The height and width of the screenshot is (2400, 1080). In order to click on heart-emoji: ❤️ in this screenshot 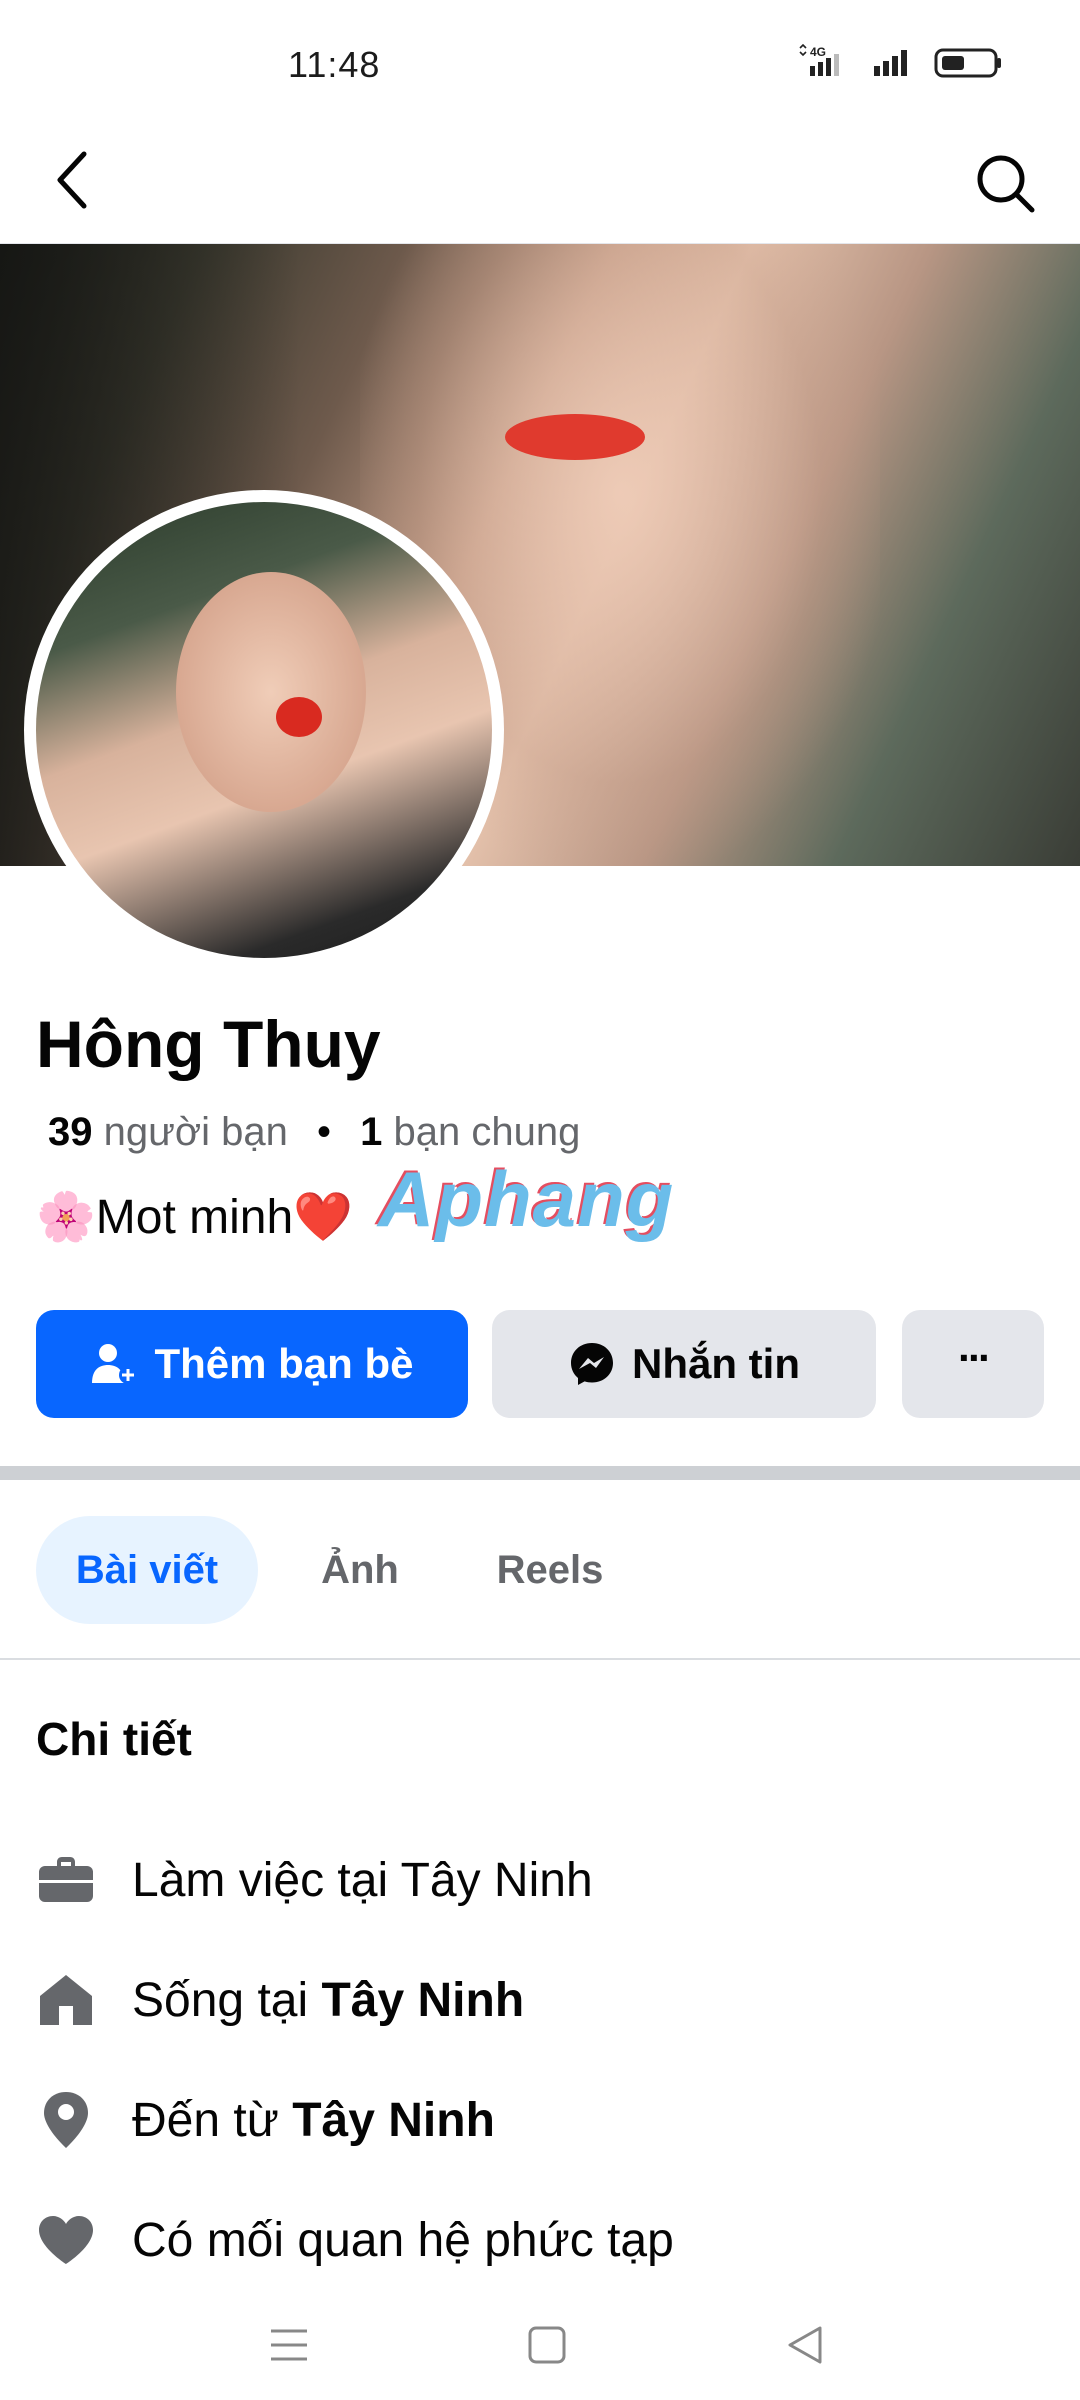, I will do `click(323, 1217)`.